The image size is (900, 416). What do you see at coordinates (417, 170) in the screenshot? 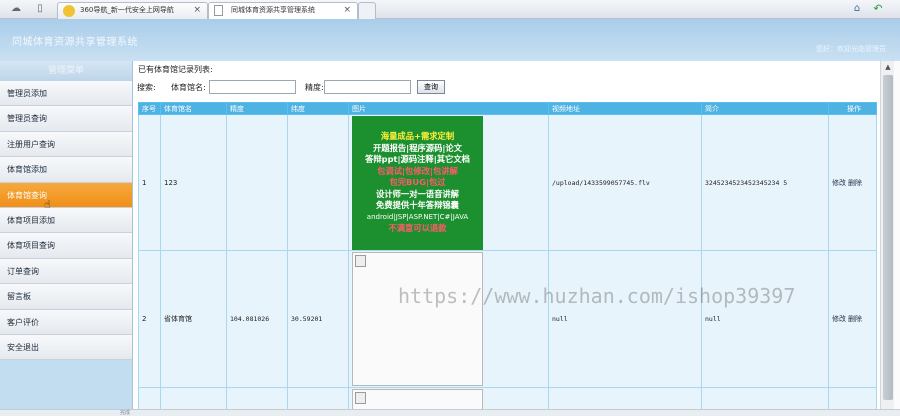
I see `ad-line: 包调试|包修改|包讲解` at bounding box center [417, 170].